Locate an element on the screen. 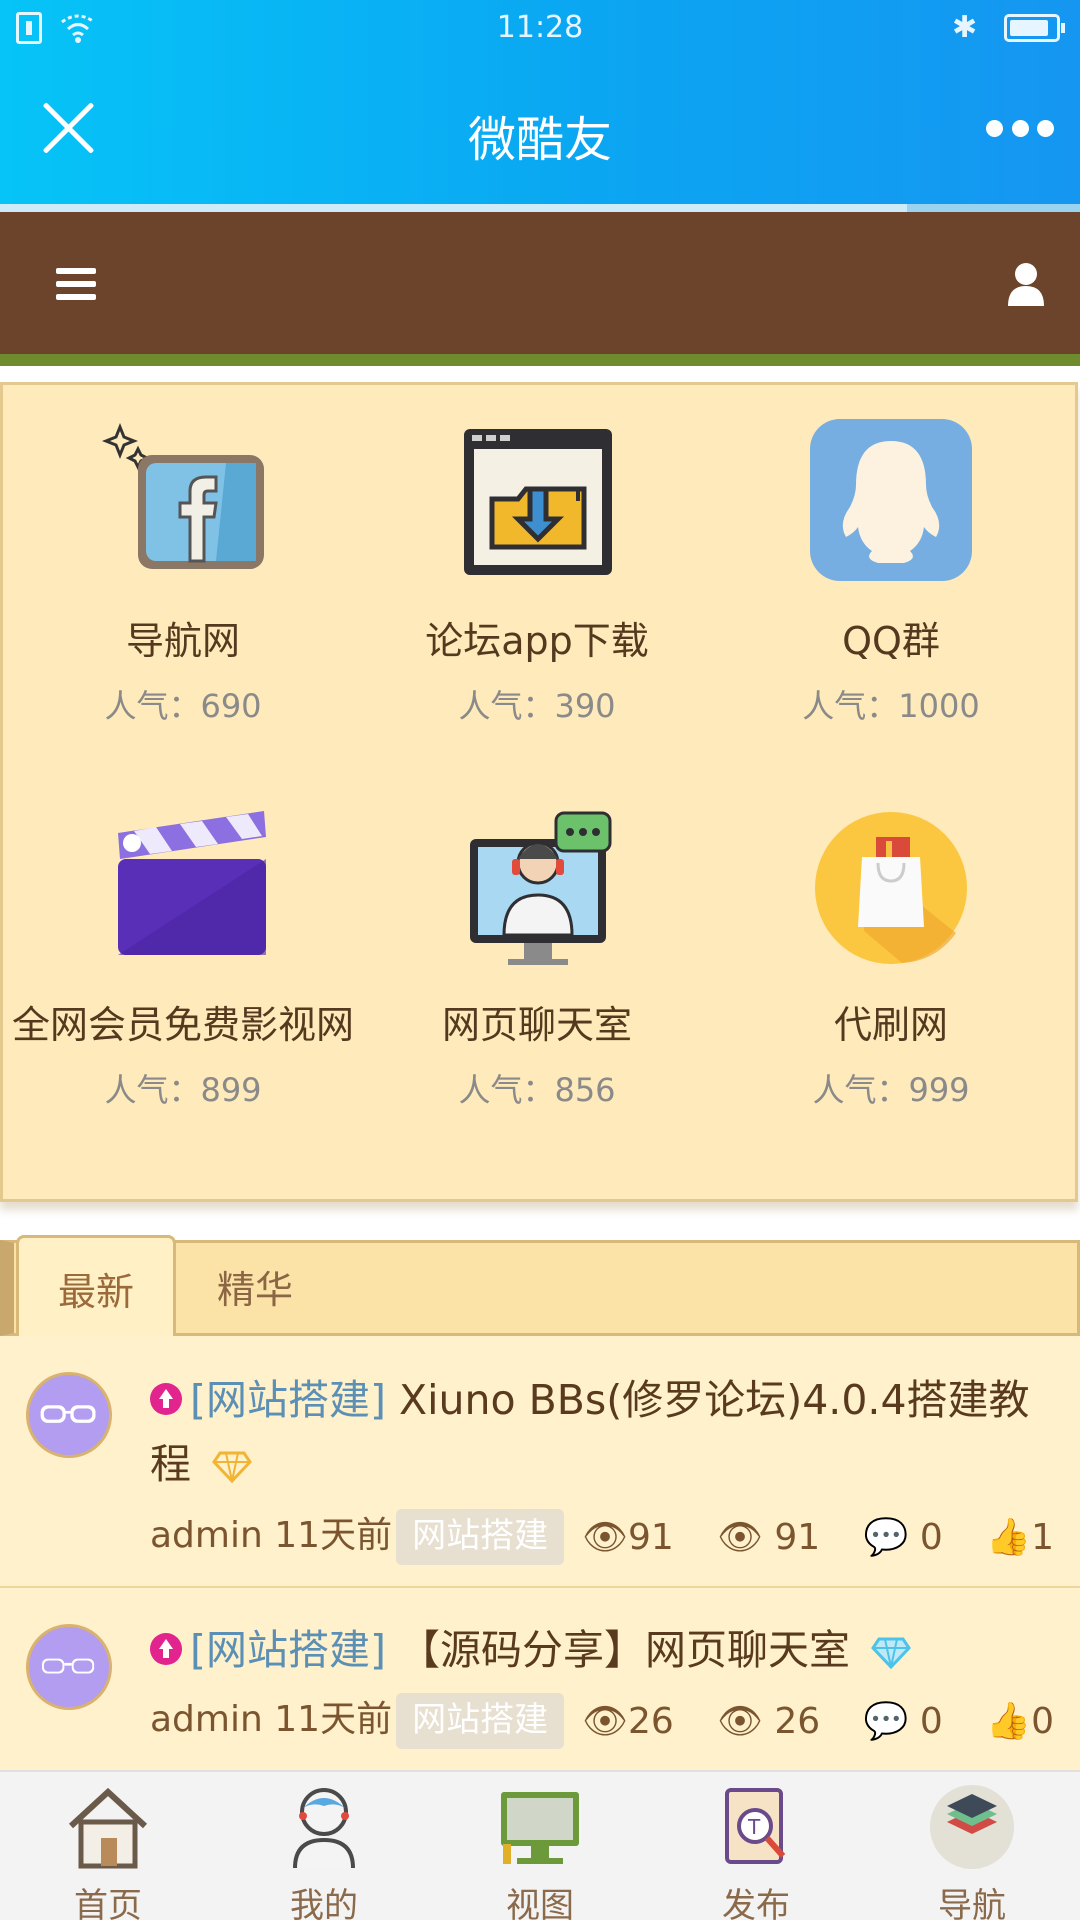 Image resolution: width=1080 pixels, height=1920 pixels. chat-support-icon is located at coordinates (541, 888).